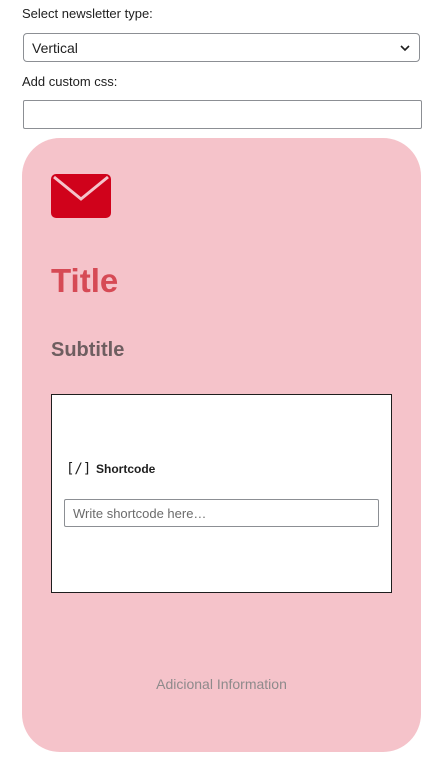 Image resolution: width=436 pixels, height=762 pixels. What do you see at coordinates (87, 13) in the screenshot?
I see `newsletter-type-label: Select newsletter type:` at bounding box center [87, 13].